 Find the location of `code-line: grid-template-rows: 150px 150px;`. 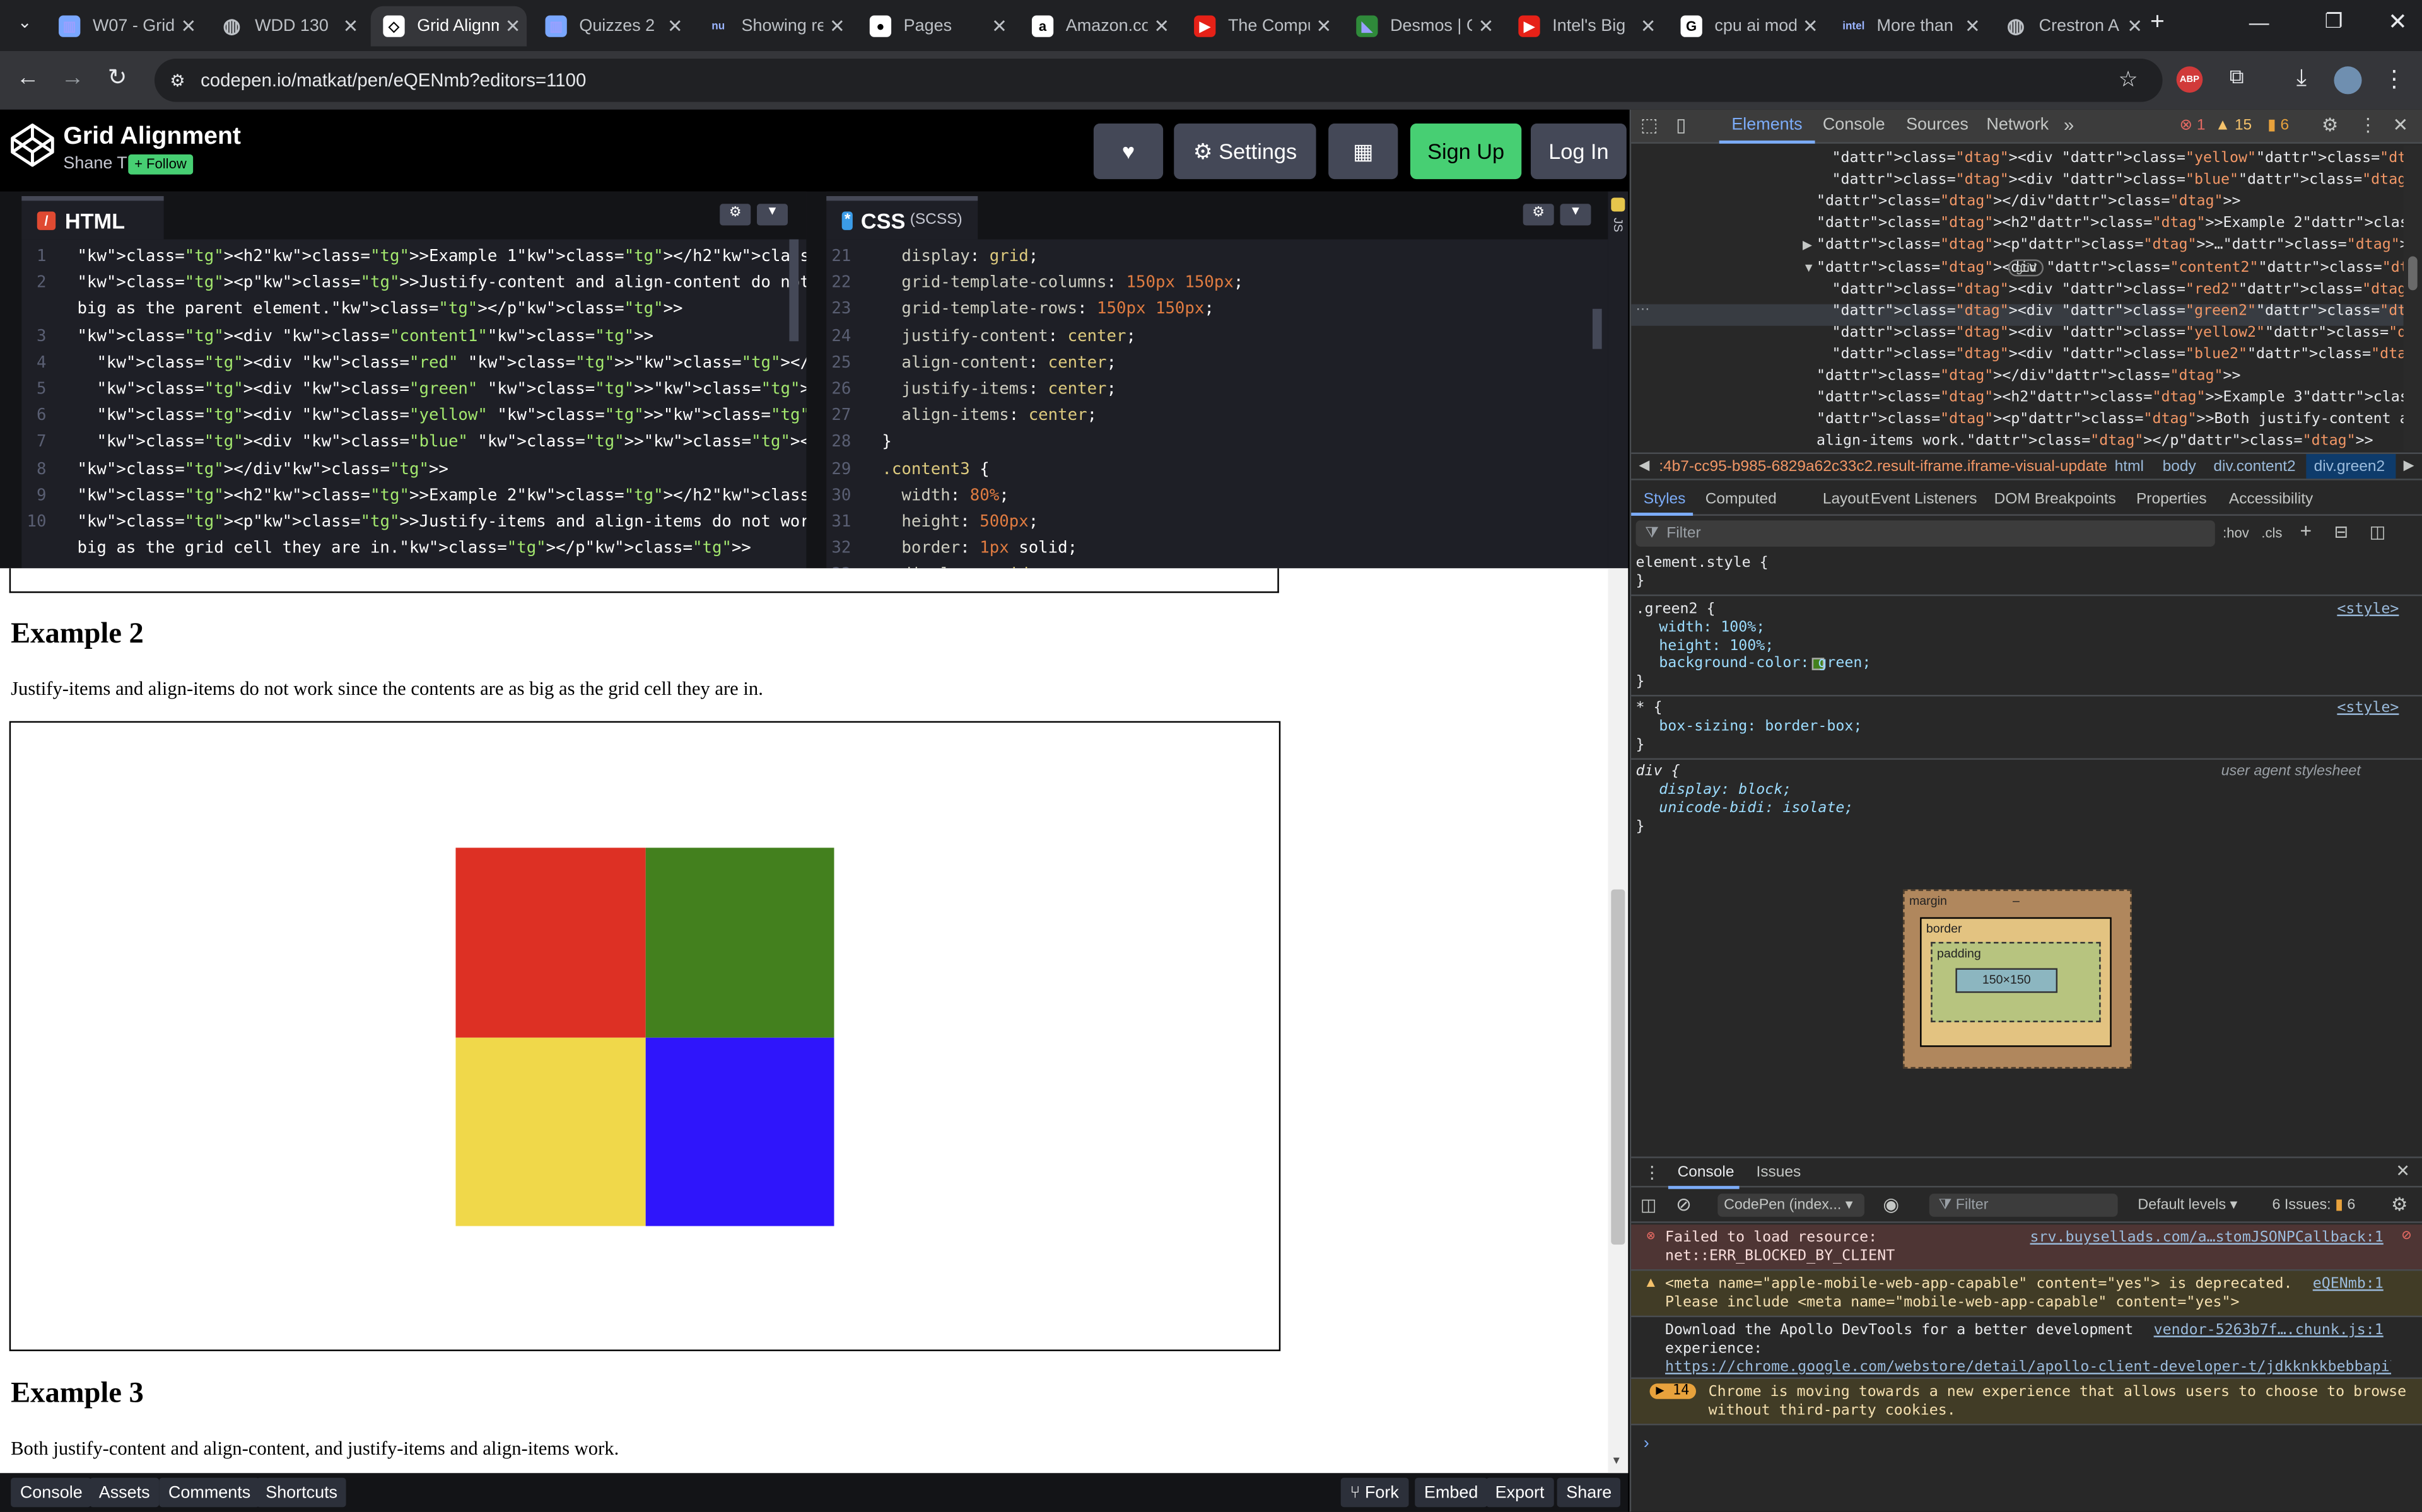

code-line: grid-template-rows: 150px 150px; is located at coordinates (1048, 310).